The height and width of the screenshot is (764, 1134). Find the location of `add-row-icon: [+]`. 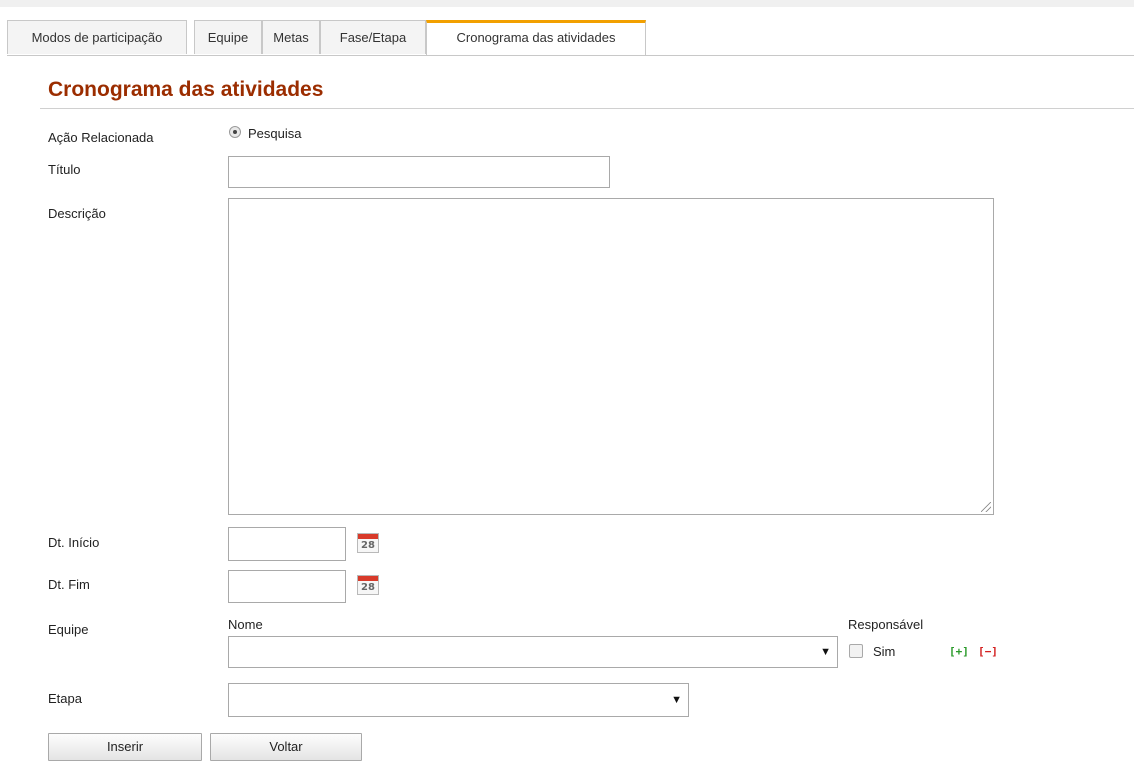

add-row-icon: [+] is located at coordinates (959, 651).